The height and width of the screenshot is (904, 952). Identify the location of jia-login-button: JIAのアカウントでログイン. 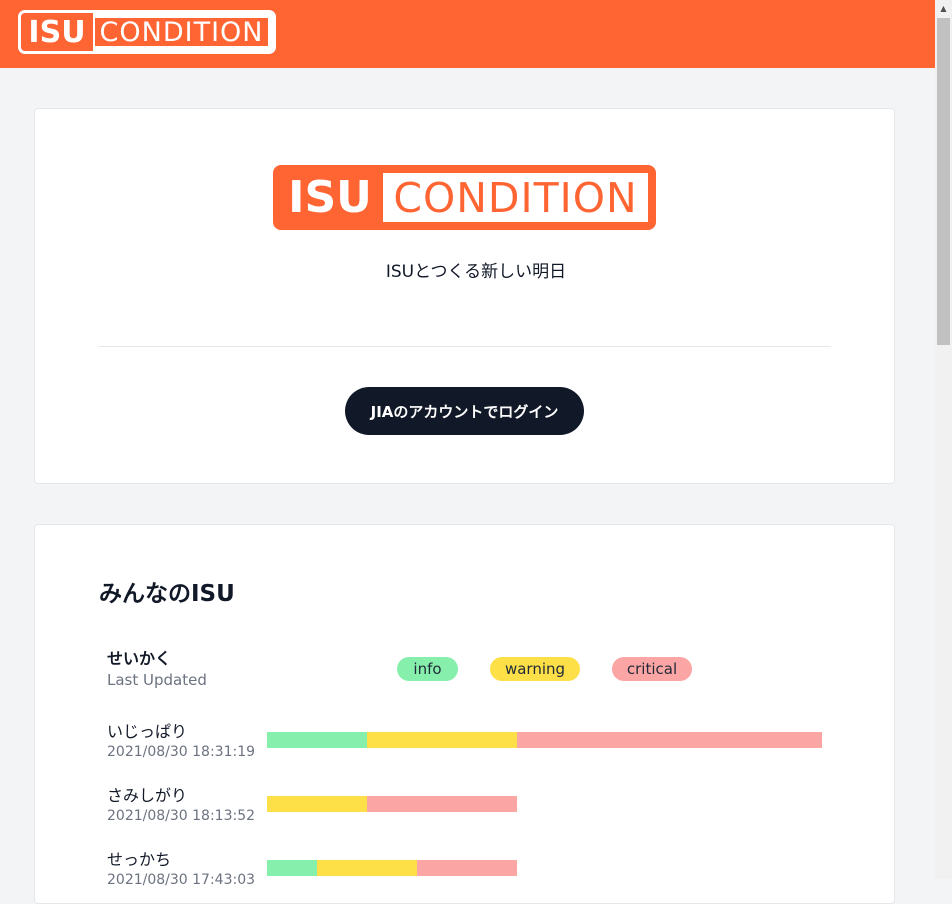
(464, 411).